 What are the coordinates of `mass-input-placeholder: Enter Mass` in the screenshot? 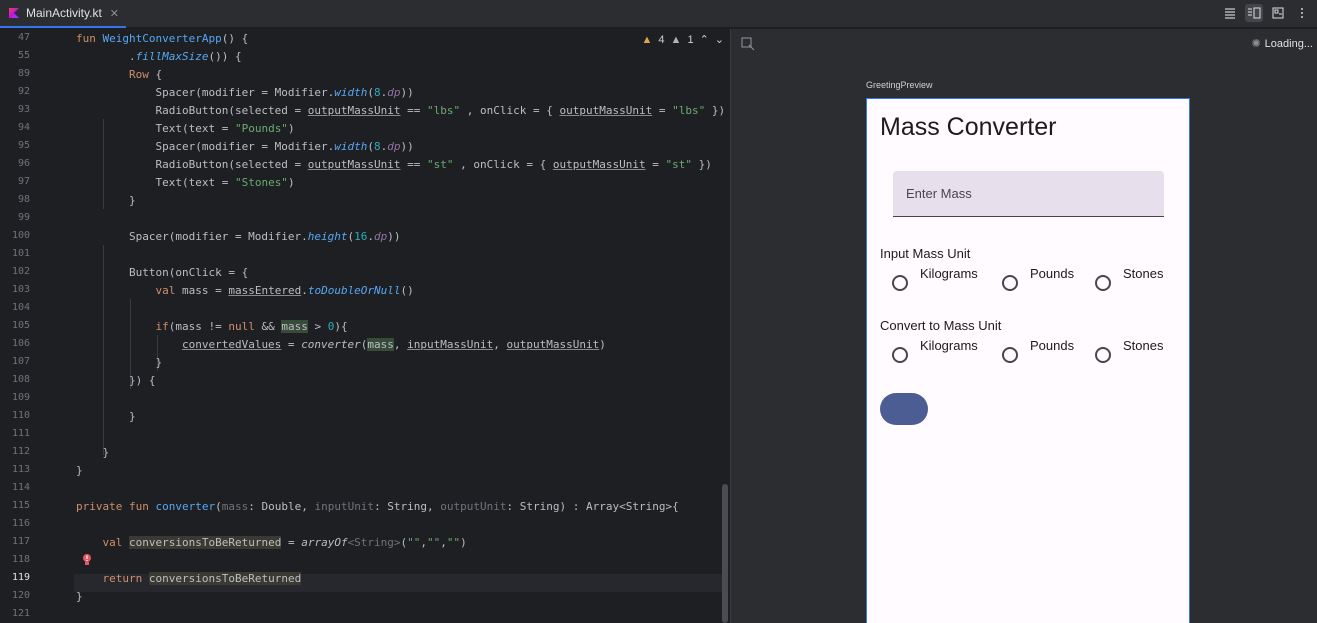 It's located at (939, 193).